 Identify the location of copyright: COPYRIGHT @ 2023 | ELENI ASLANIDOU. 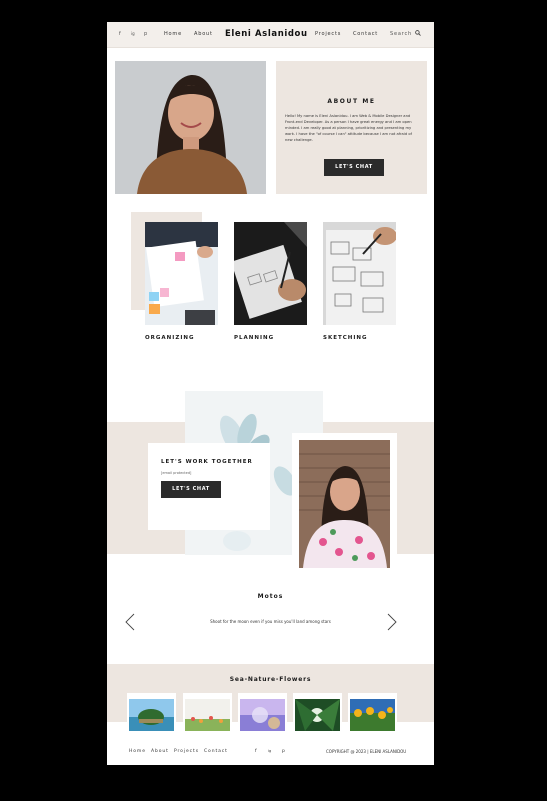
(366, 751).